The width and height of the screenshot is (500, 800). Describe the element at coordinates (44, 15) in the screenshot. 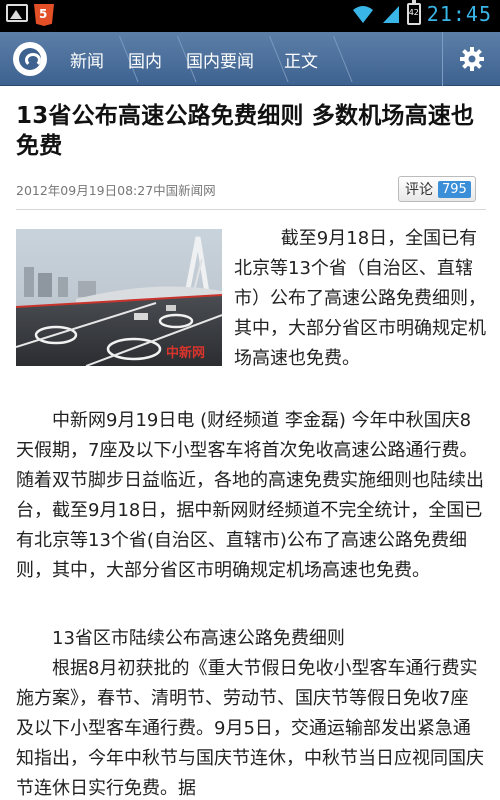

I see `html5-notification-icon: 5` at that location.